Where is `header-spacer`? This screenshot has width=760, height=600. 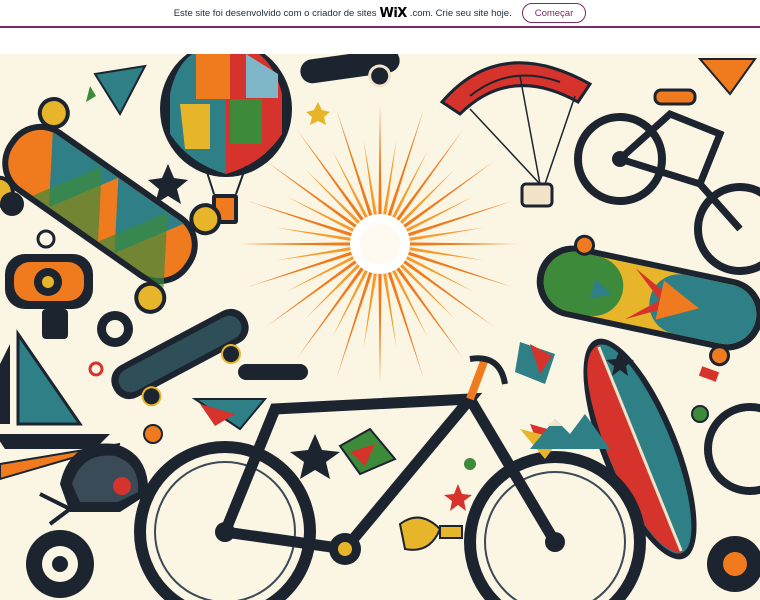 header-spacer is located at coordinates (380, 41).